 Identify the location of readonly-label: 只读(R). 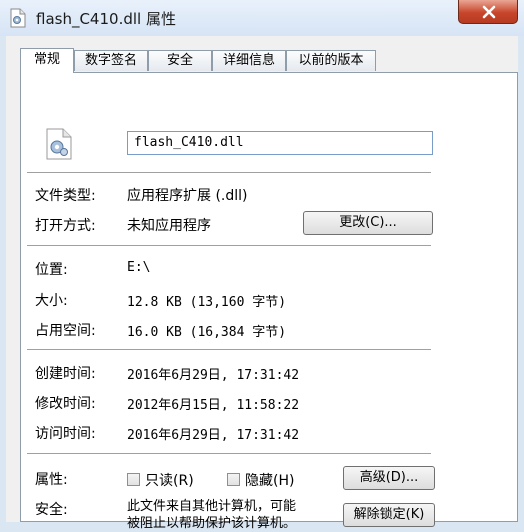
(169, 480).